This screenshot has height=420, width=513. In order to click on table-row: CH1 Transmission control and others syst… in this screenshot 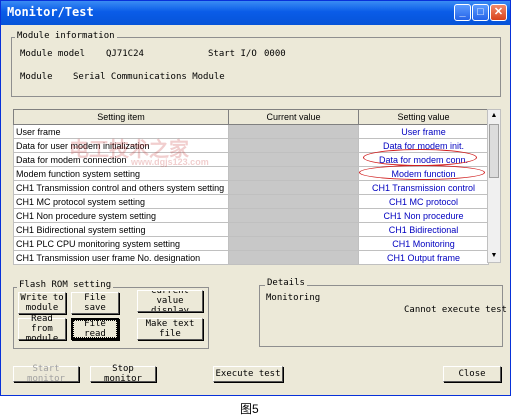, I will do `click(251, 187)`.